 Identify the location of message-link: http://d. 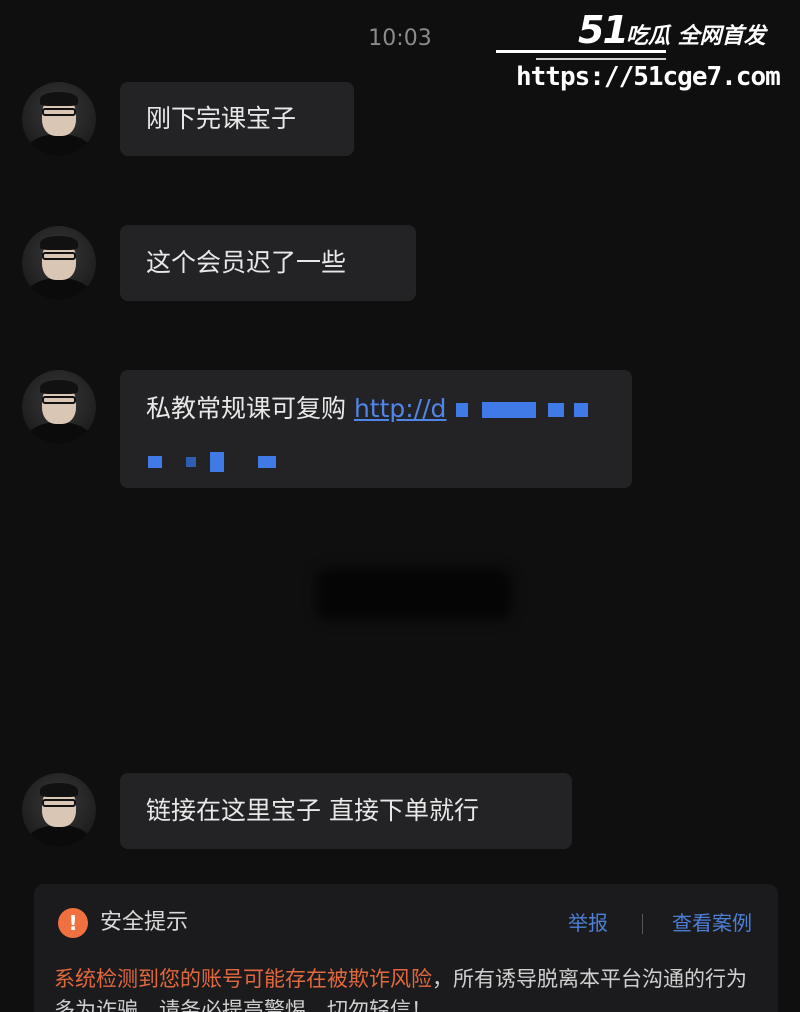
(400, 408).